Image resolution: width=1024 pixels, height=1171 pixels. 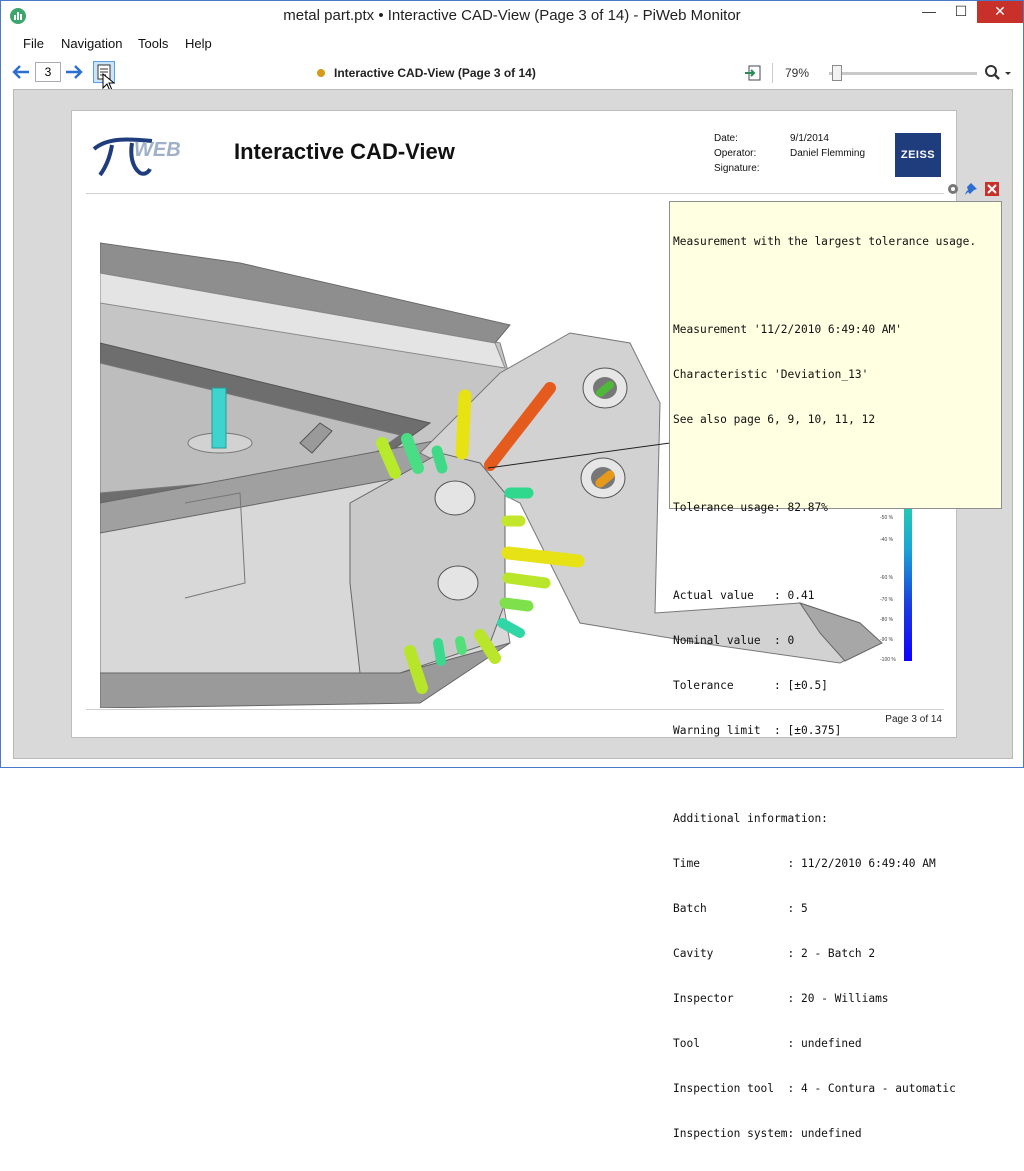 What do you see at coordinates (21, 72) in the screenshot?
I see `back-arrow-icon` at bounding box center [21, 72].